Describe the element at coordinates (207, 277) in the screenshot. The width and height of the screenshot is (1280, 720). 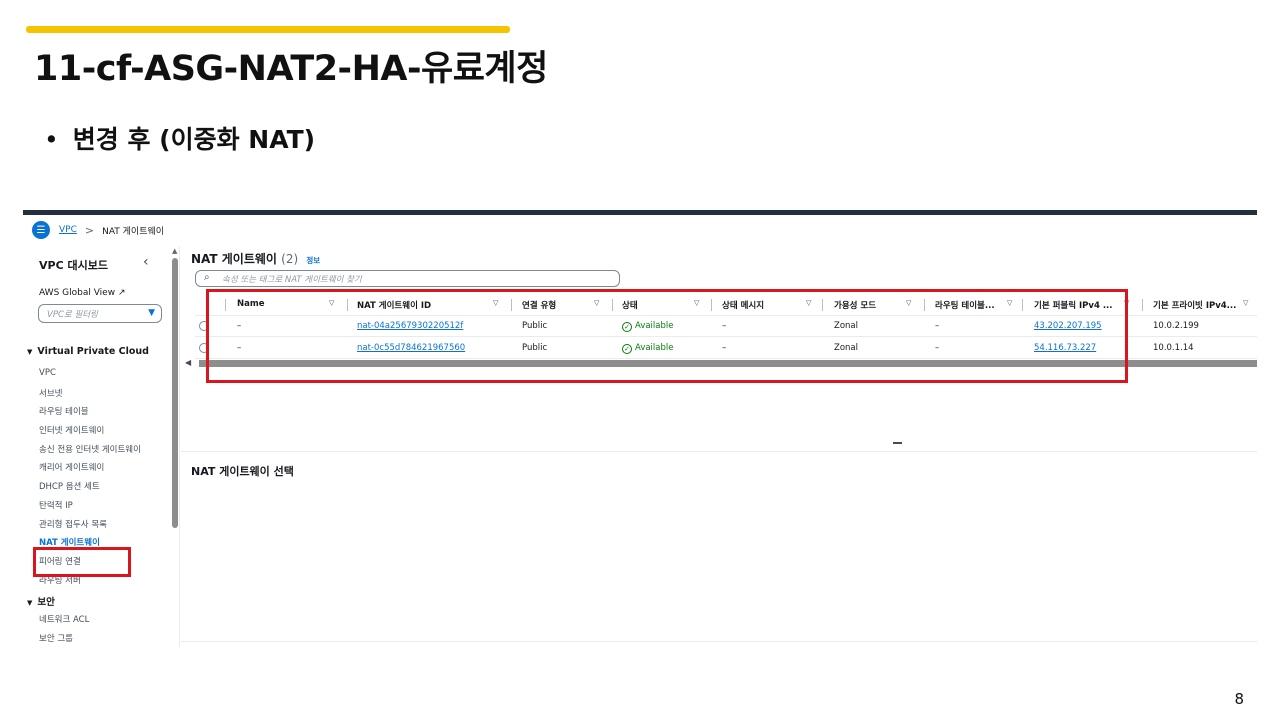
I see `search-icon: ⌕` at that location.